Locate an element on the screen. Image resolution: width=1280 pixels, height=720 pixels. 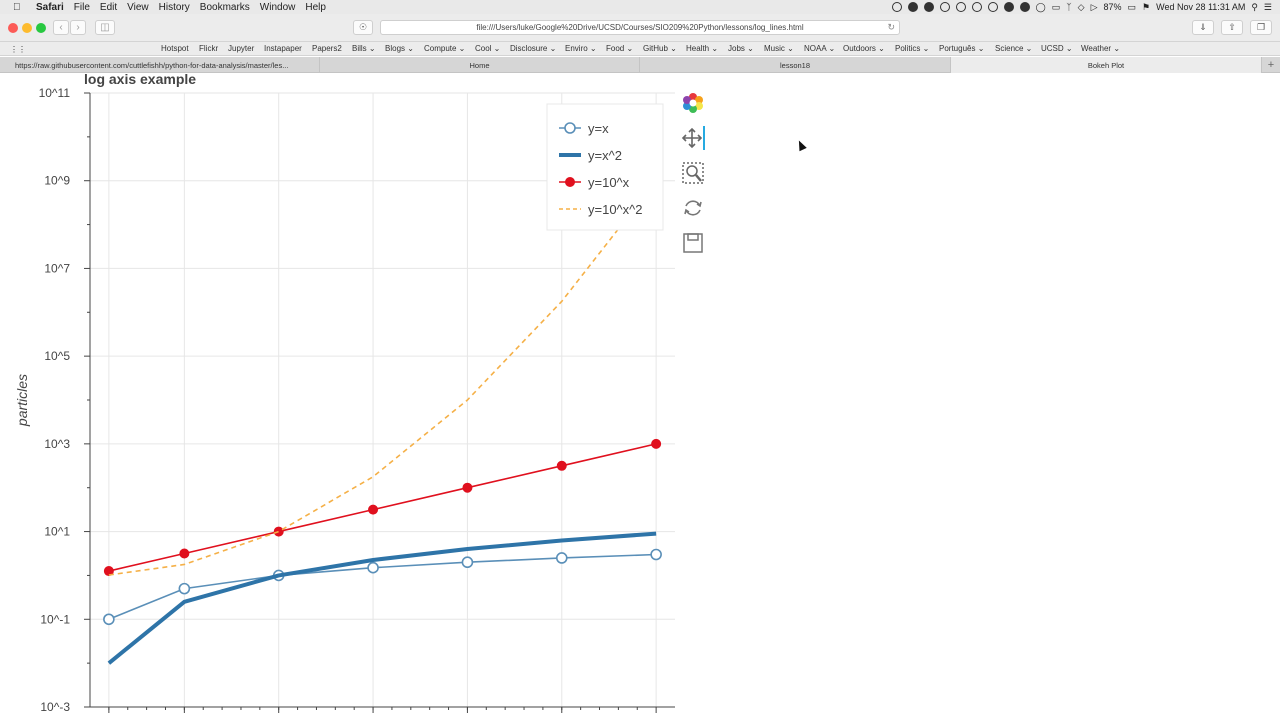
bookmark-flickr: Flickr is located at coordinates (208, 48).